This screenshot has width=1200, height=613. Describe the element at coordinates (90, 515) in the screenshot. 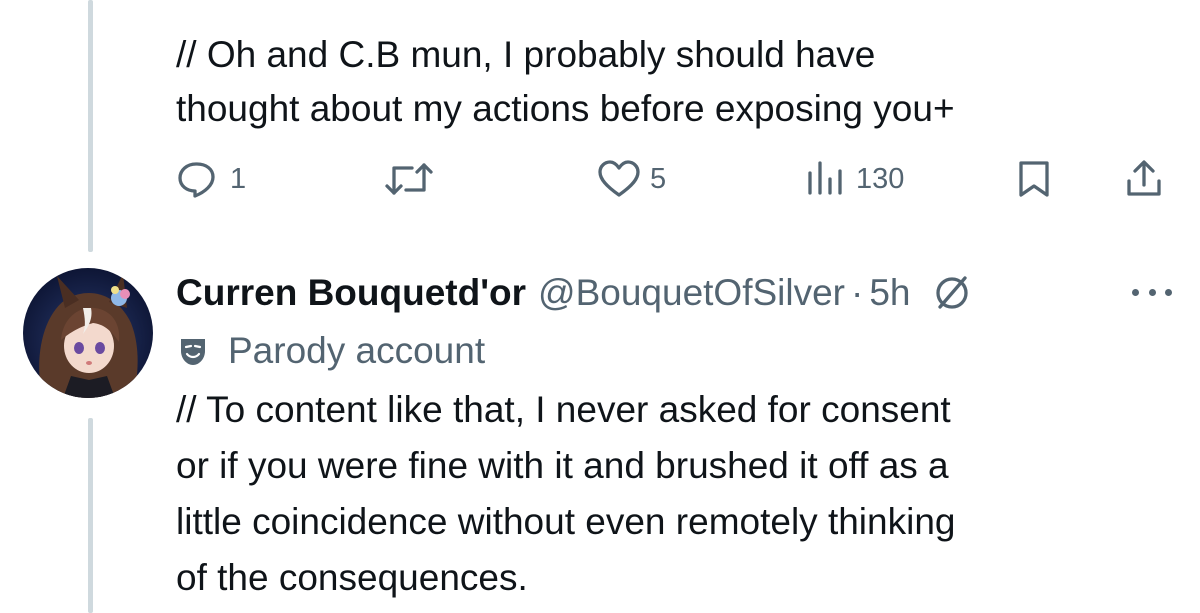

I see `thread-line-bottom` at that location.